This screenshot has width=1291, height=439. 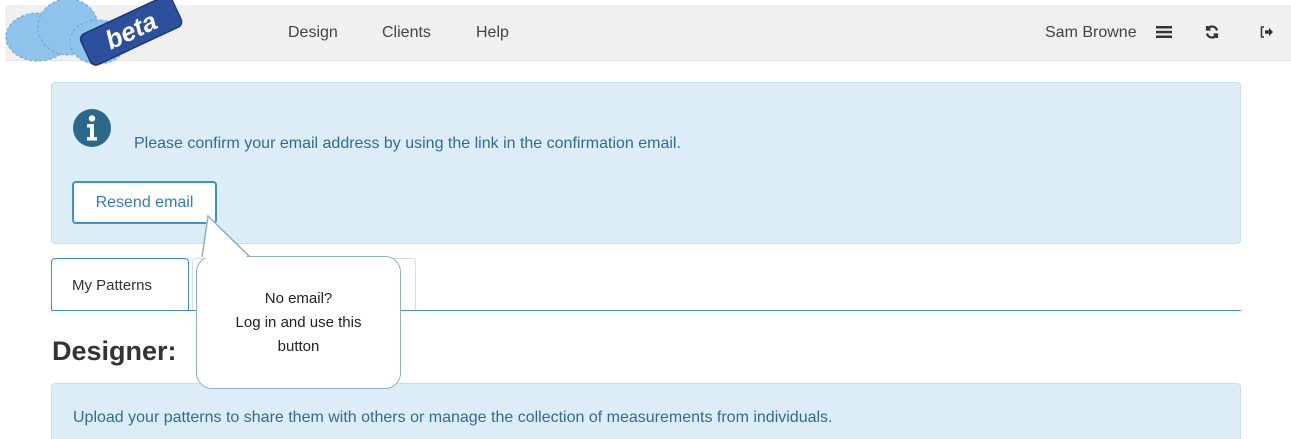 What do you see at coordinates (1267, 32) in the screenshot?
I see `sign-out-icon` at bounding box center [1267, 32].